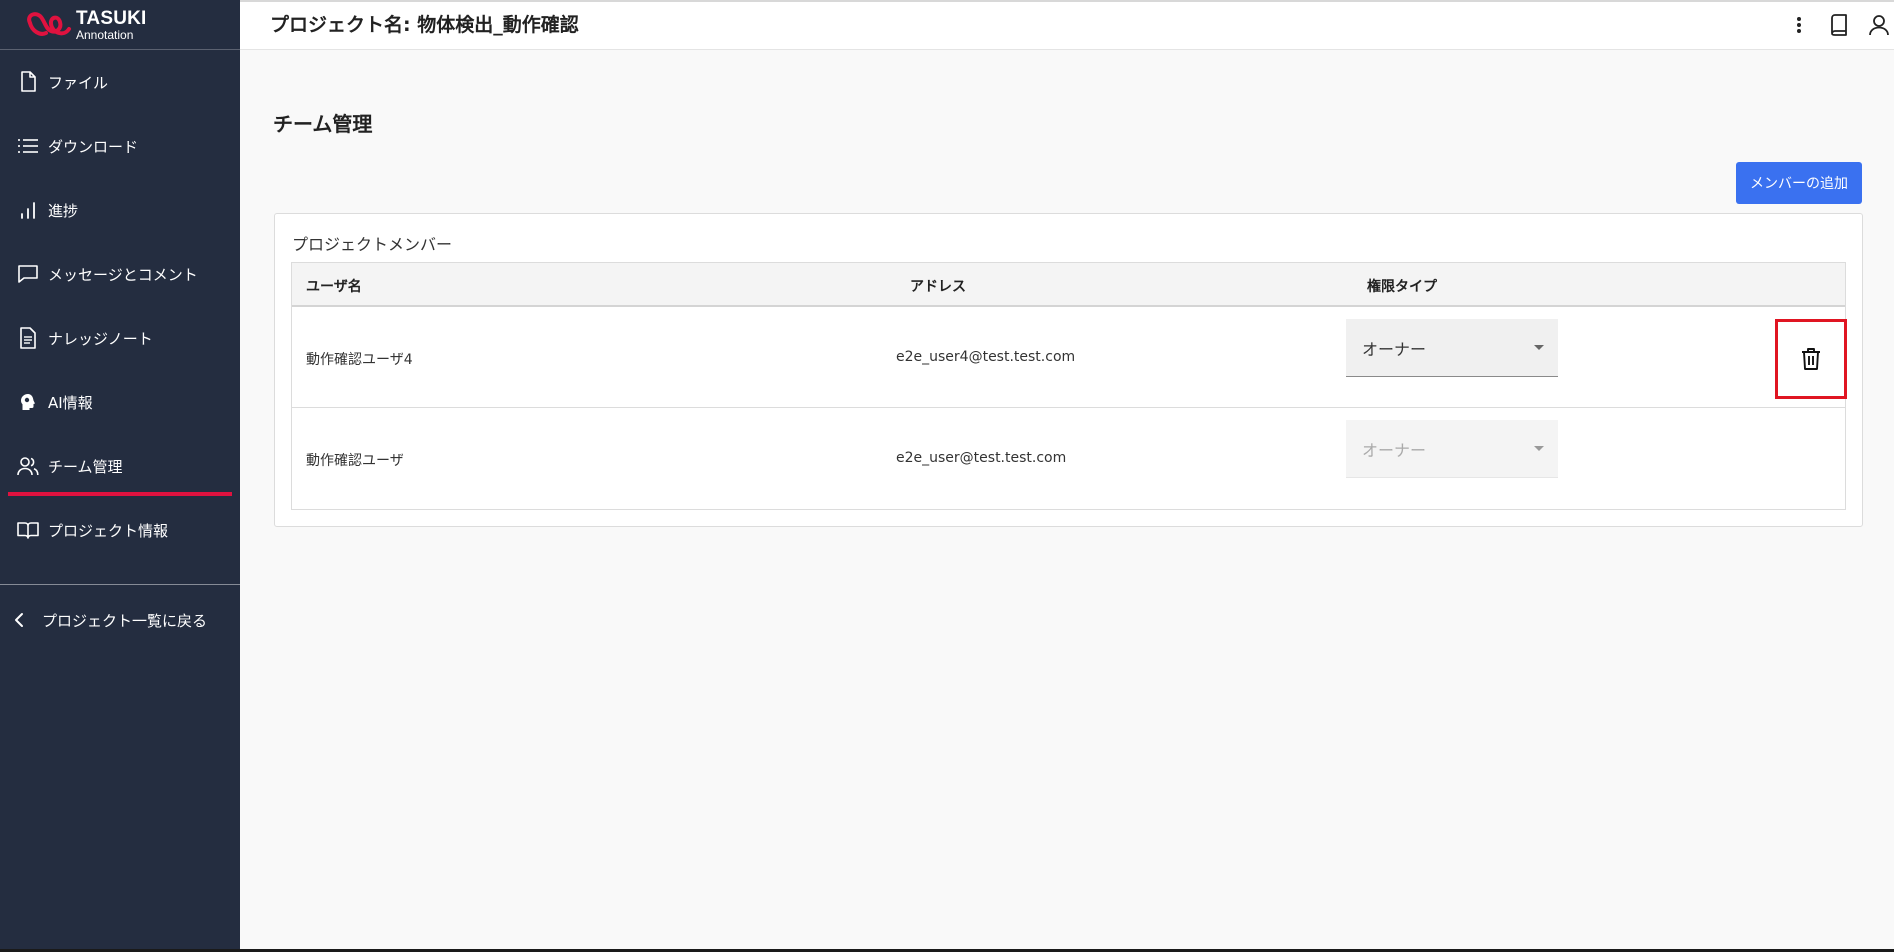 Image resolution: width=1894 pixels, height=952 pixels. I want to click on column-header-role: 権限タイプ, so click(1402, 287).